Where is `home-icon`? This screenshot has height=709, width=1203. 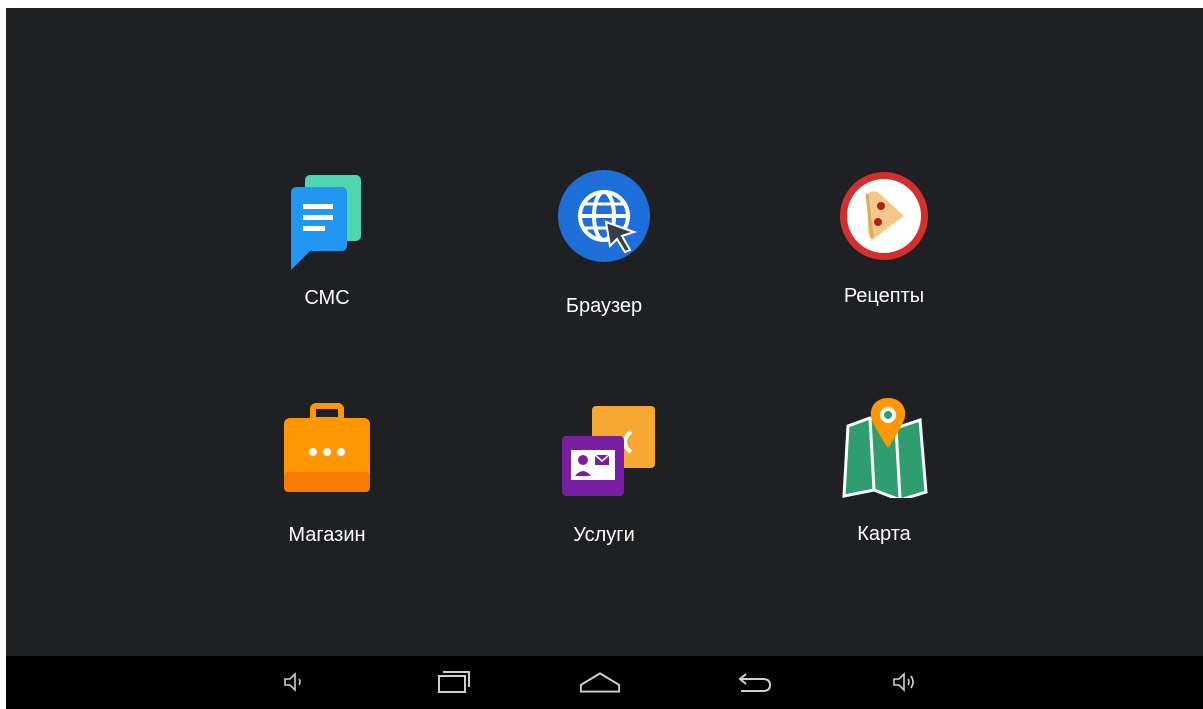
home-icon is located at coordinates (600, 682).